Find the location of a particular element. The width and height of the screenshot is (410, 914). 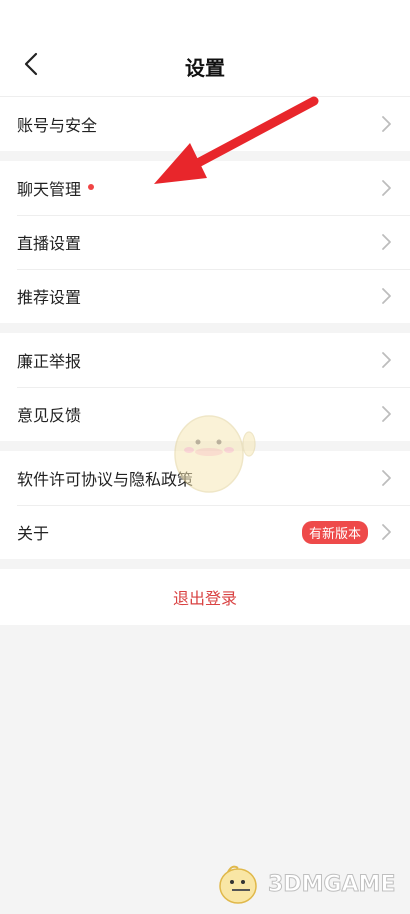

settings-group-account: 账号与安全 is located at coordinates (205, 124).